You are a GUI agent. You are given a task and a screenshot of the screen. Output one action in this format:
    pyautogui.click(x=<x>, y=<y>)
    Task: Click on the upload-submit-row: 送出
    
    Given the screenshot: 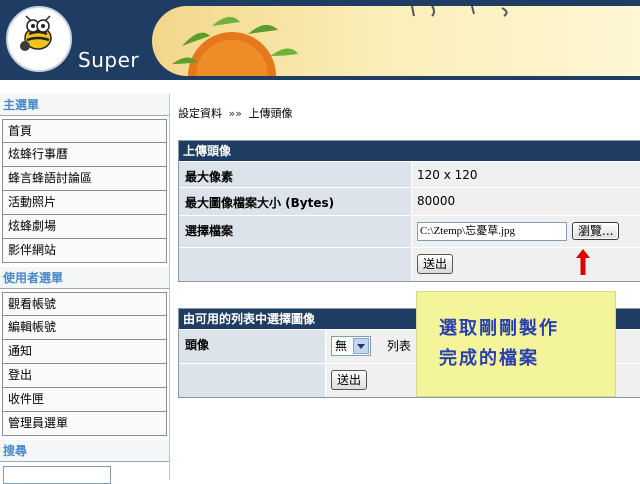 What is the action you would take?
    pyautogui.click(x=409, y=264)
    